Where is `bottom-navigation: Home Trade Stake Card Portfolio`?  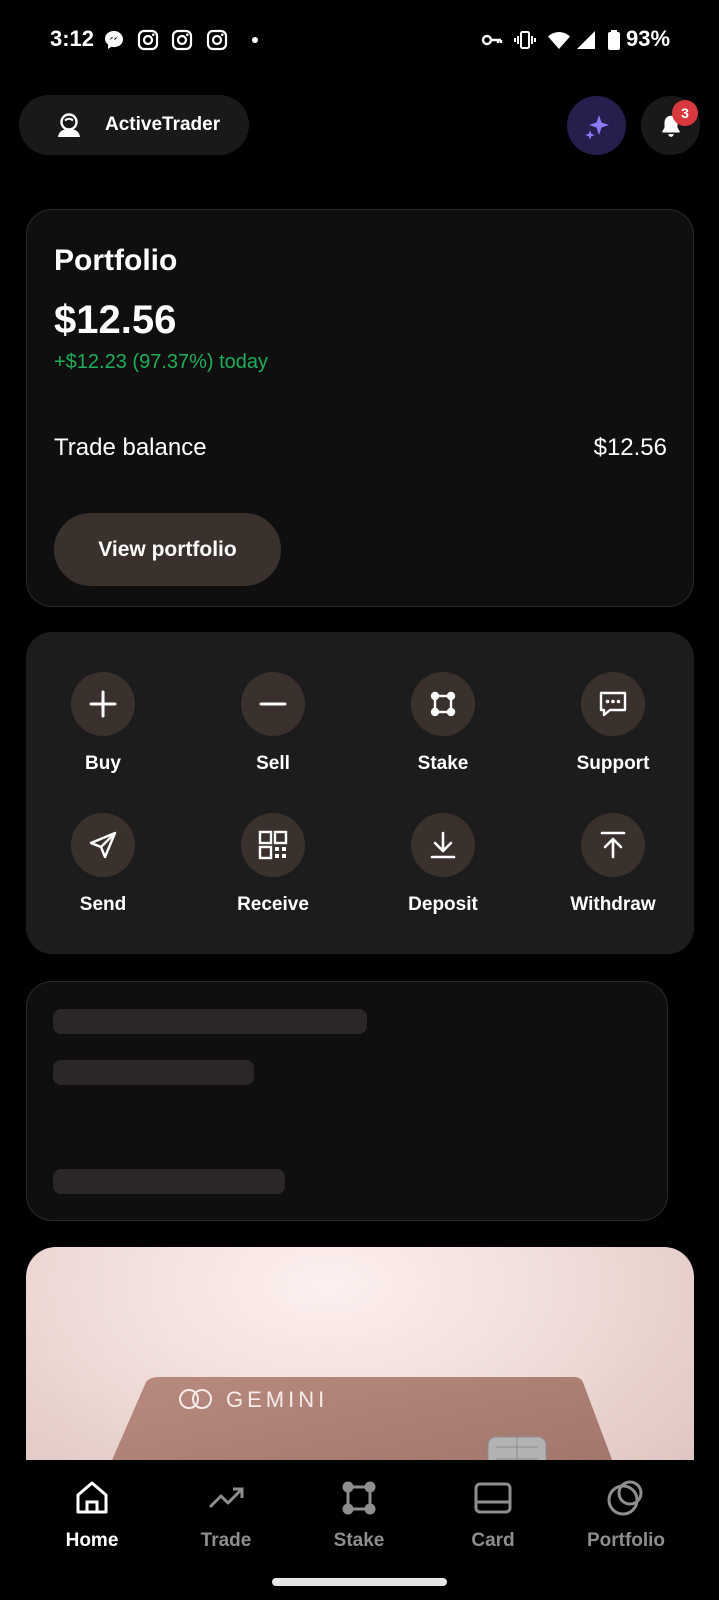
bottom-navigation: Home Trade Stake Card Portfolio is located at coordinates (359, 1530).